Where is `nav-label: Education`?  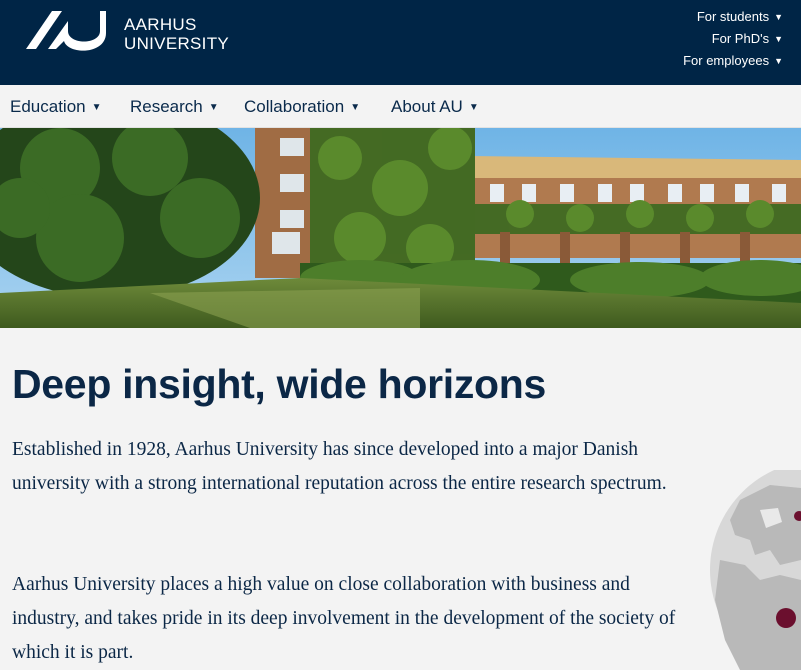
nav-label: Education is located at coordinates (48, 106).